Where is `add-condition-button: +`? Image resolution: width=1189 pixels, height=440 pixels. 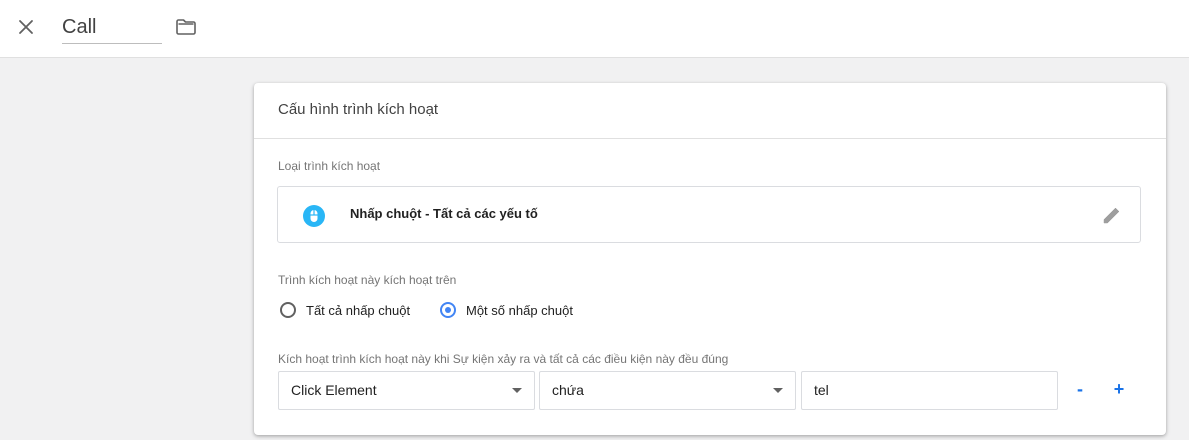 add-condition-button: + is located at coordinates (1119, 390).